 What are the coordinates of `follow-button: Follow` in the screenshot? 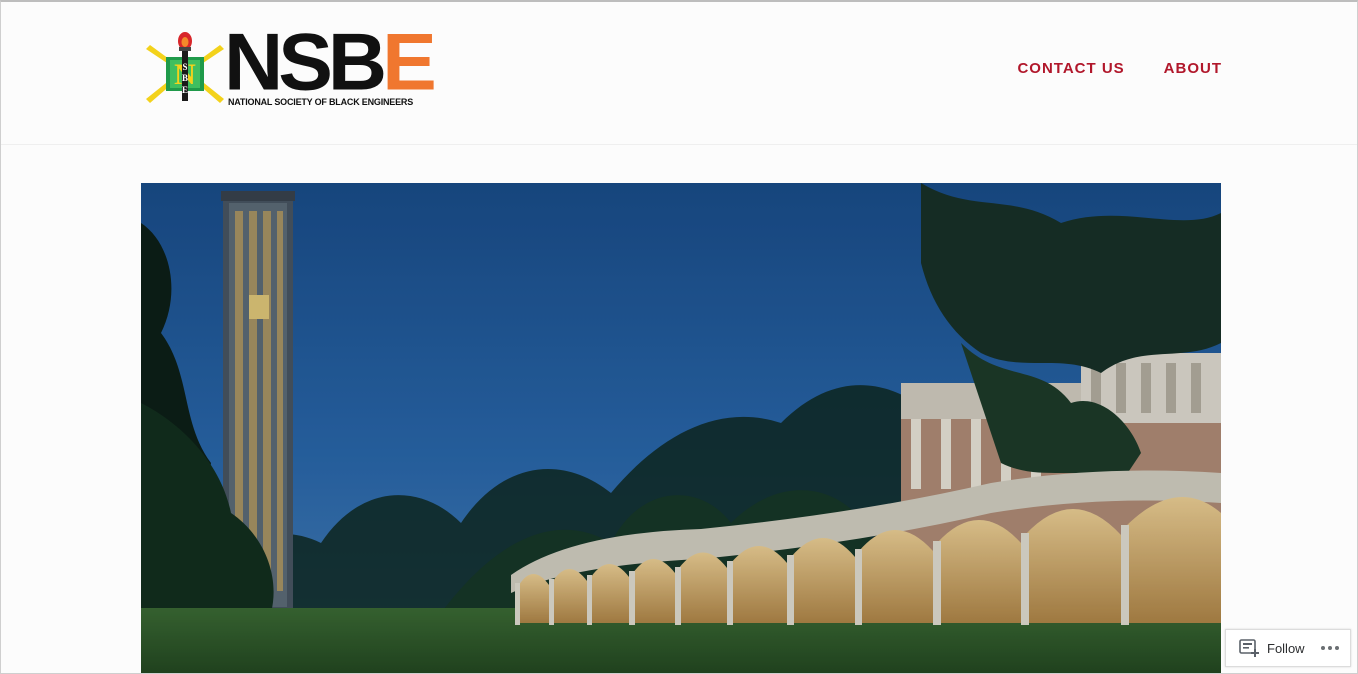 It's located at (1288, 648).